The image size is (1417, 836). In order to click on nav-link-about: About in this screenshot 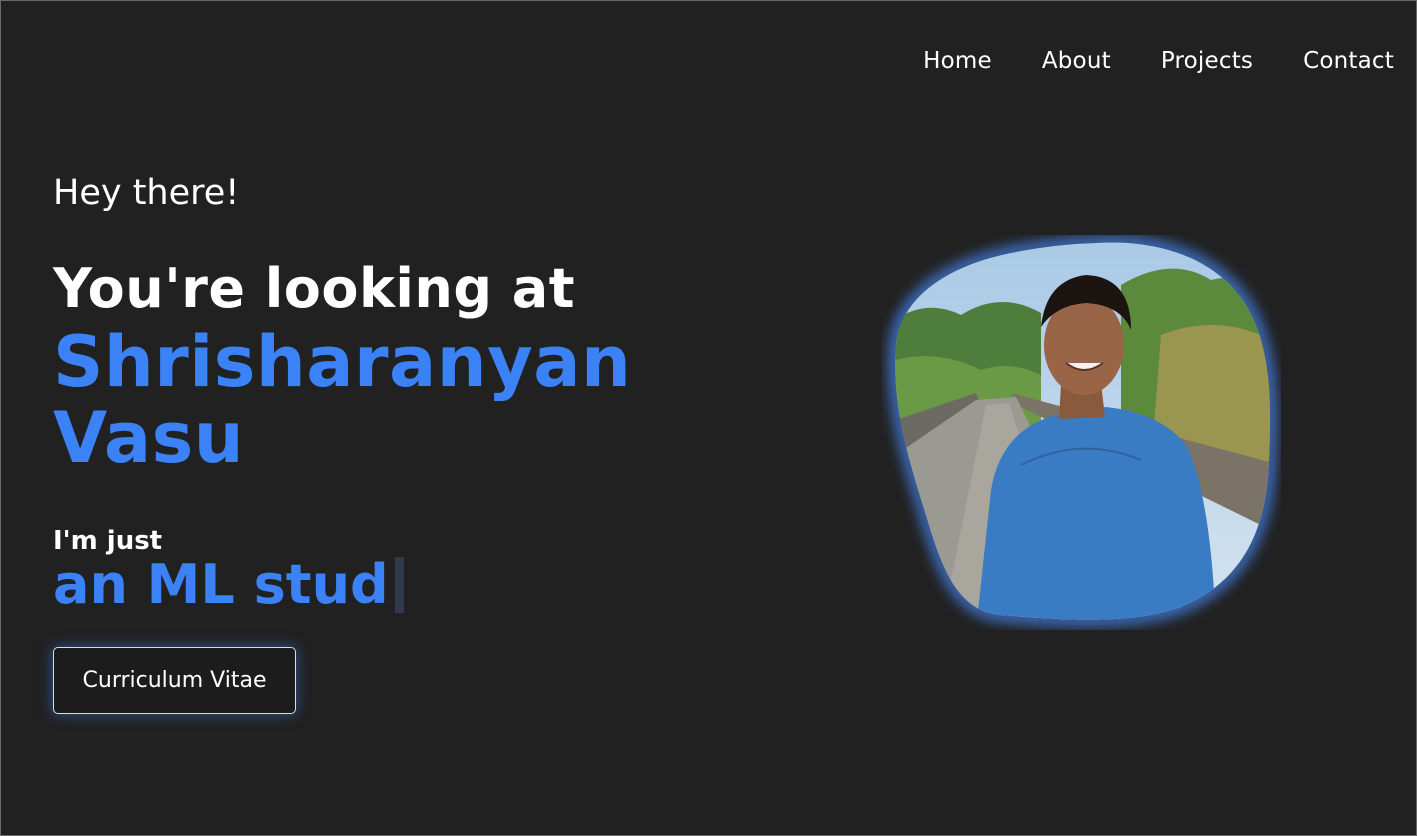, I will do `click(1076, 61)`.